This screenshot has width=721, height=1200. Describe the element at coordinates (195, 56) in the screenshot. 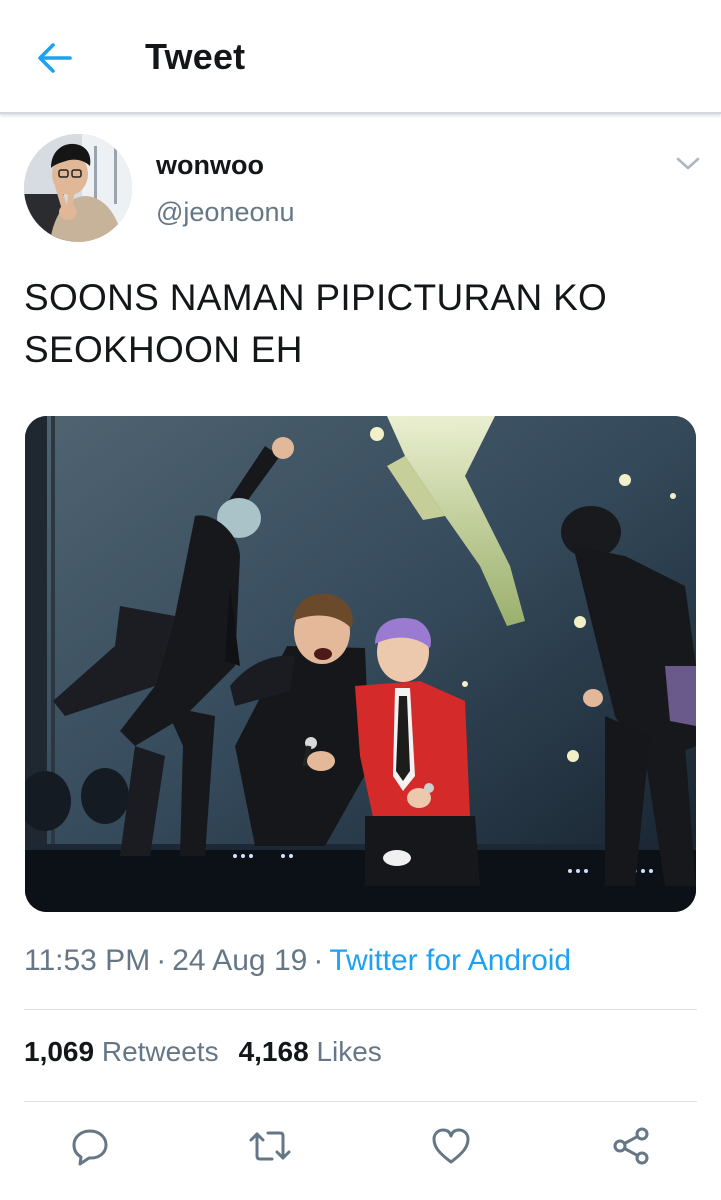

I see `page-title: Tweet` at that location.